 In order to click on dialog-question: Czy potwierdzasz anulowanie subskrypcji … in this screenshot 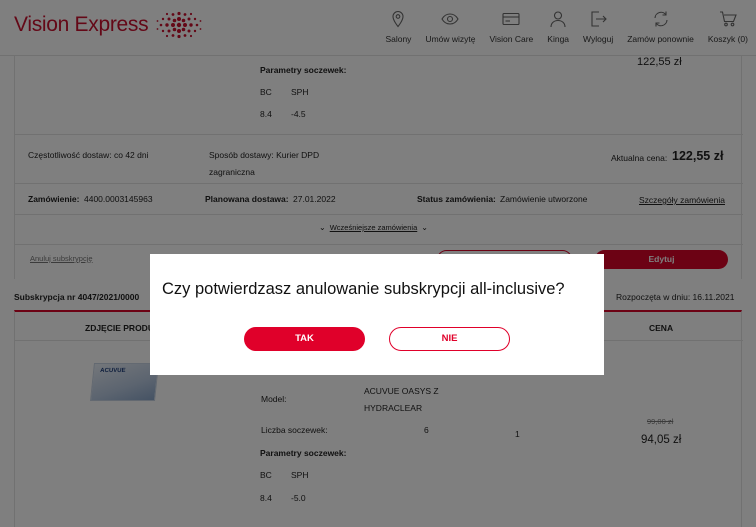, I will do `click(363, 289)`.